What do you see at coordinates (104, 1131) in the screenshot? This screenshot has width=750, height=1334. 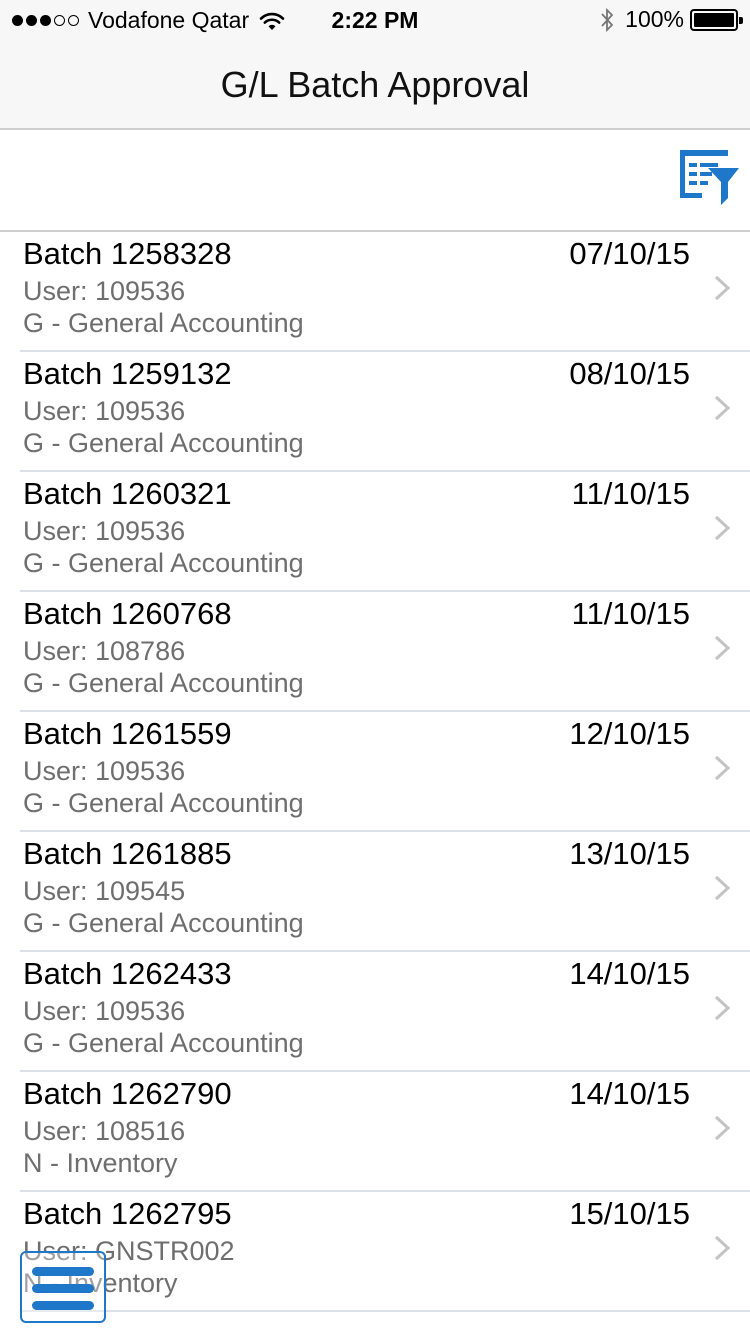 I see `batch-user: User: 108516` at bounding box center [104, 1131].